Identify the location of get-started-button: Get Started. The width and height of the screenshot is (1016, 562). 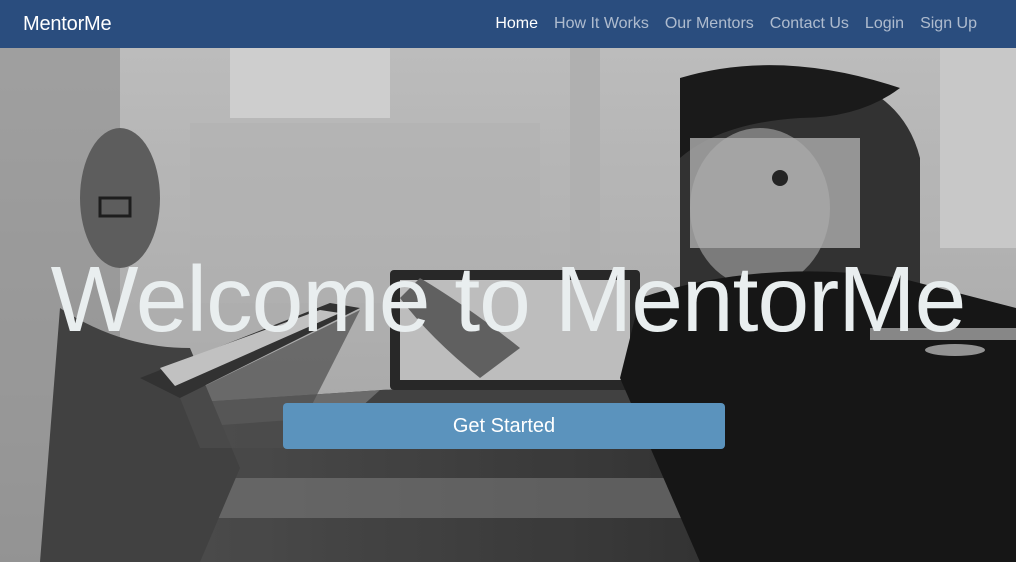
(504, 426).